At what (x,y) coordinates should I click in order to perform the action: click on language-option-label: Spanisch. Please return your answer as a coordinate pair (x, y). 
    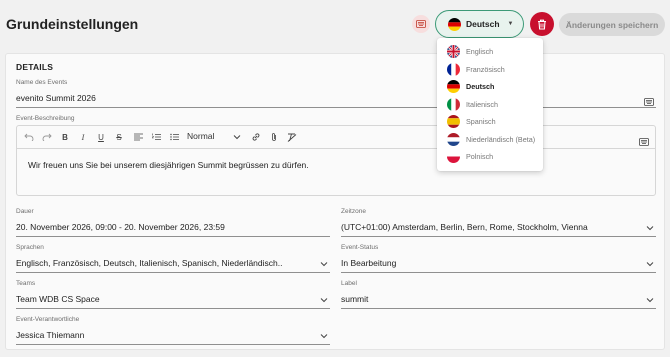
    Looking at the image, I should click on (481, 121).